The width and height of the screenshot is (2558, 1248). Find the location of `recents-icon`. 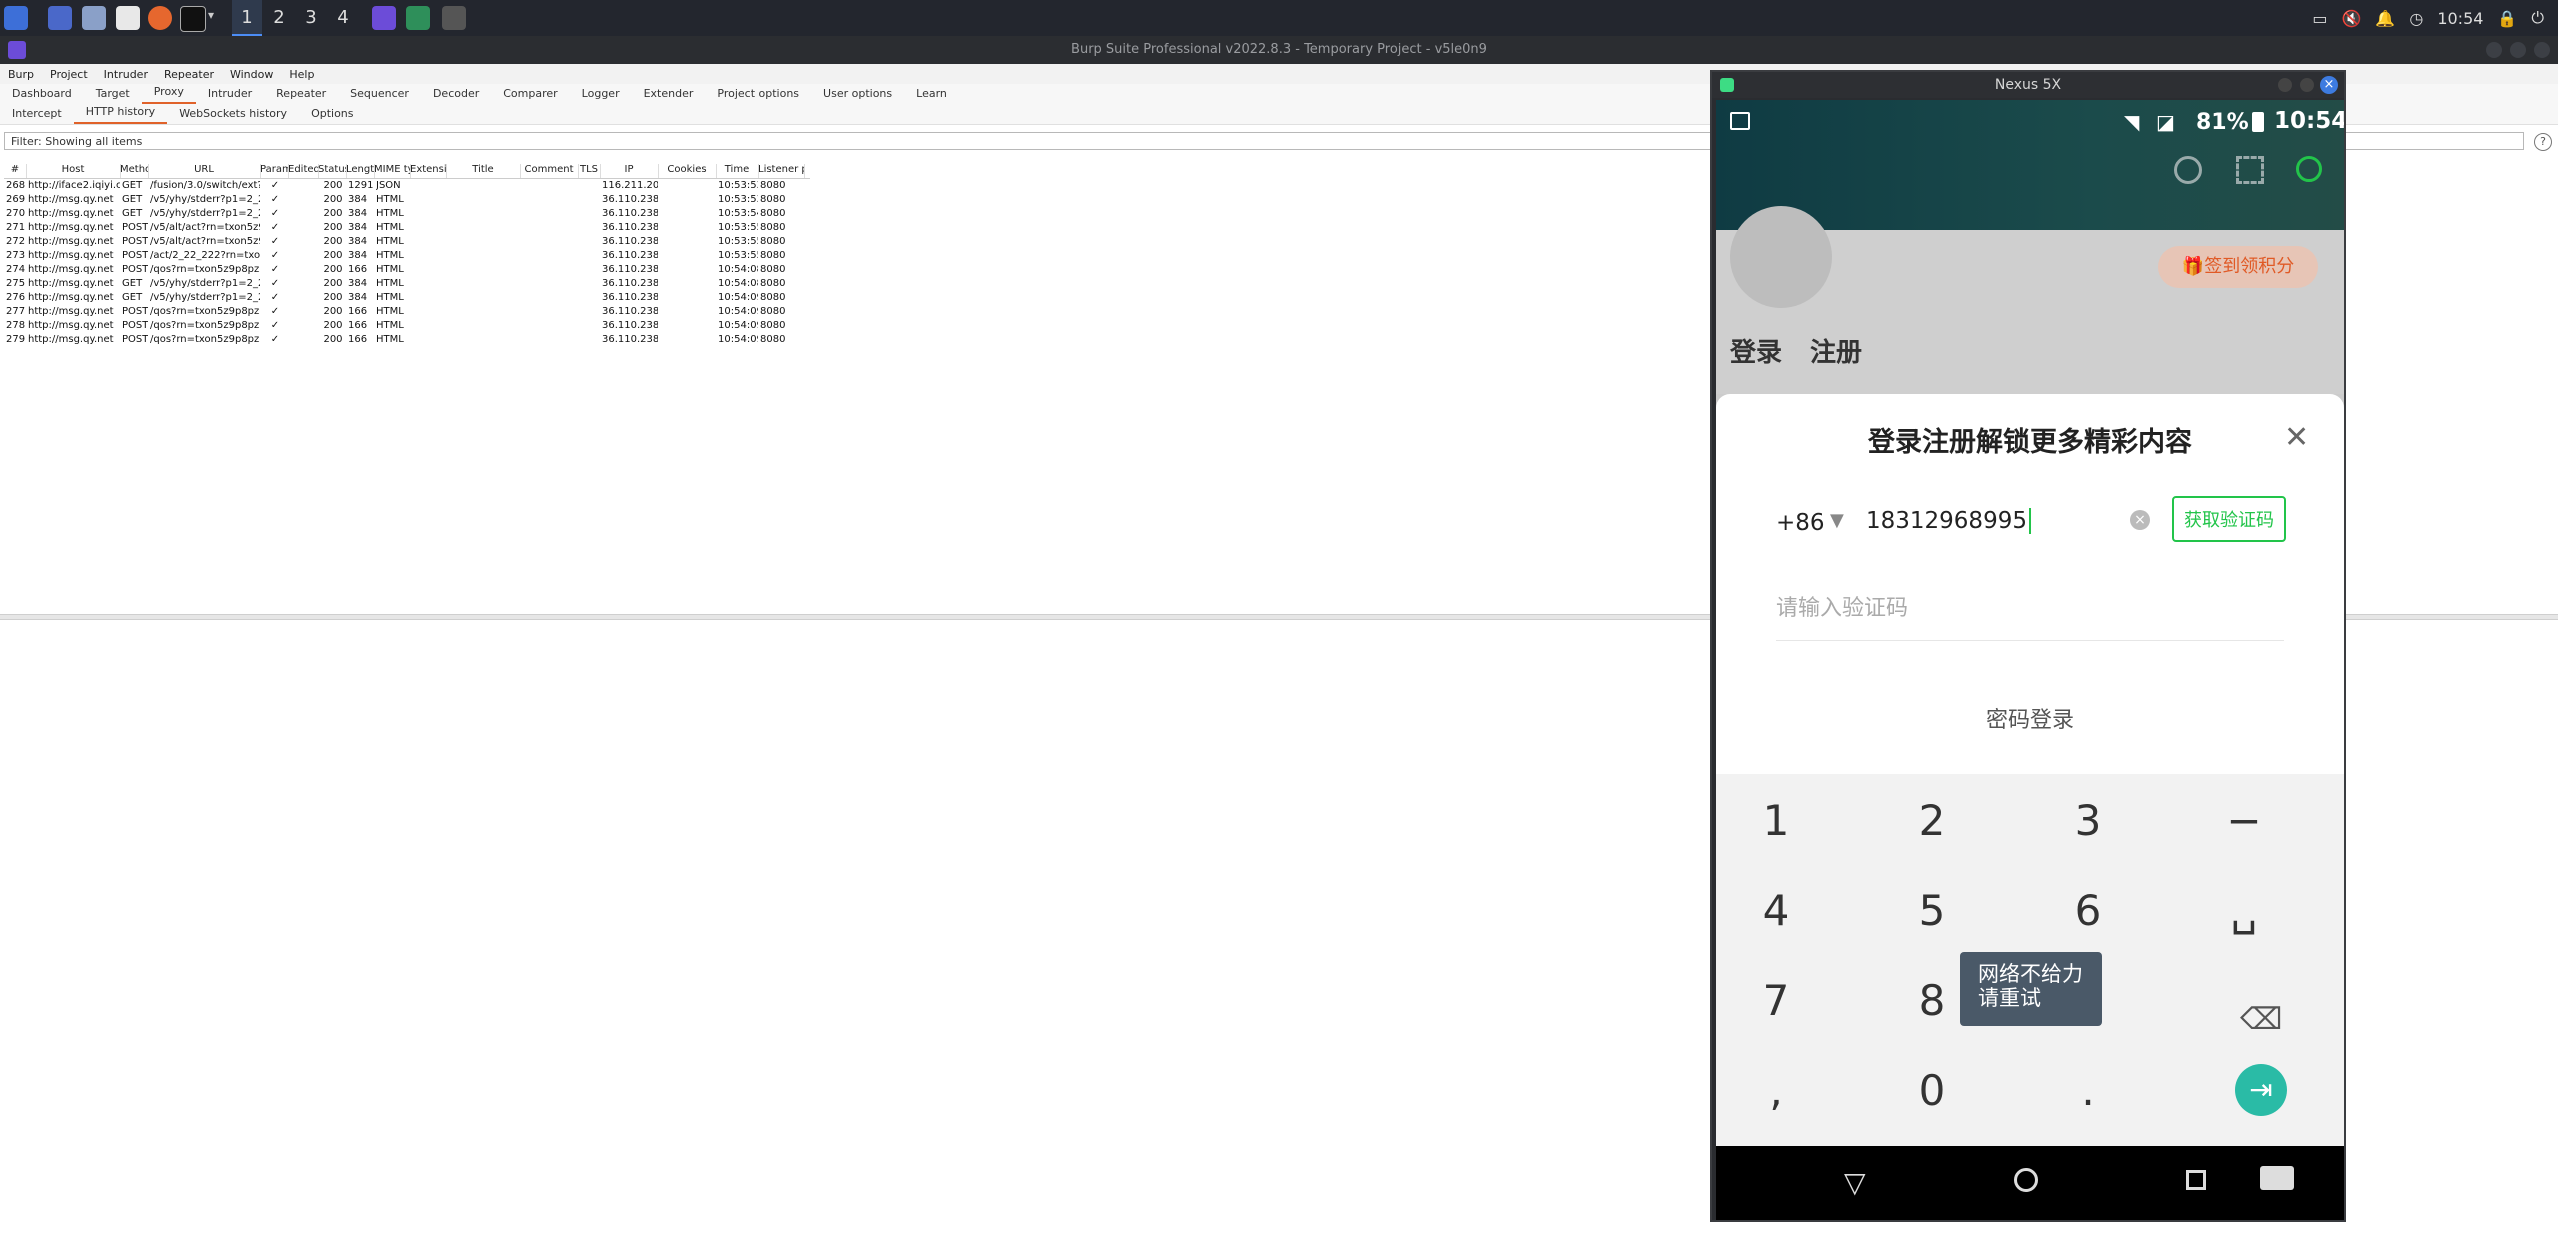

recents-icon is located at coordinates (2196, 1180).